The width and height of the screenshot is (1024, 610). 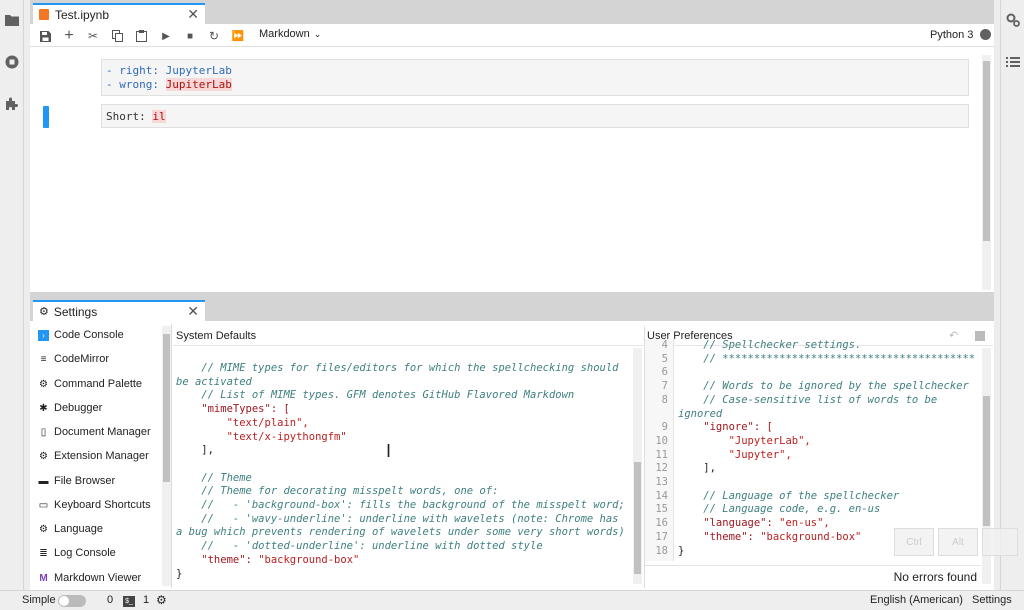 What do you see at coordinates (664, 358) in the screenshot?
I see `line-number: 5` at bounding box center [664, 358].